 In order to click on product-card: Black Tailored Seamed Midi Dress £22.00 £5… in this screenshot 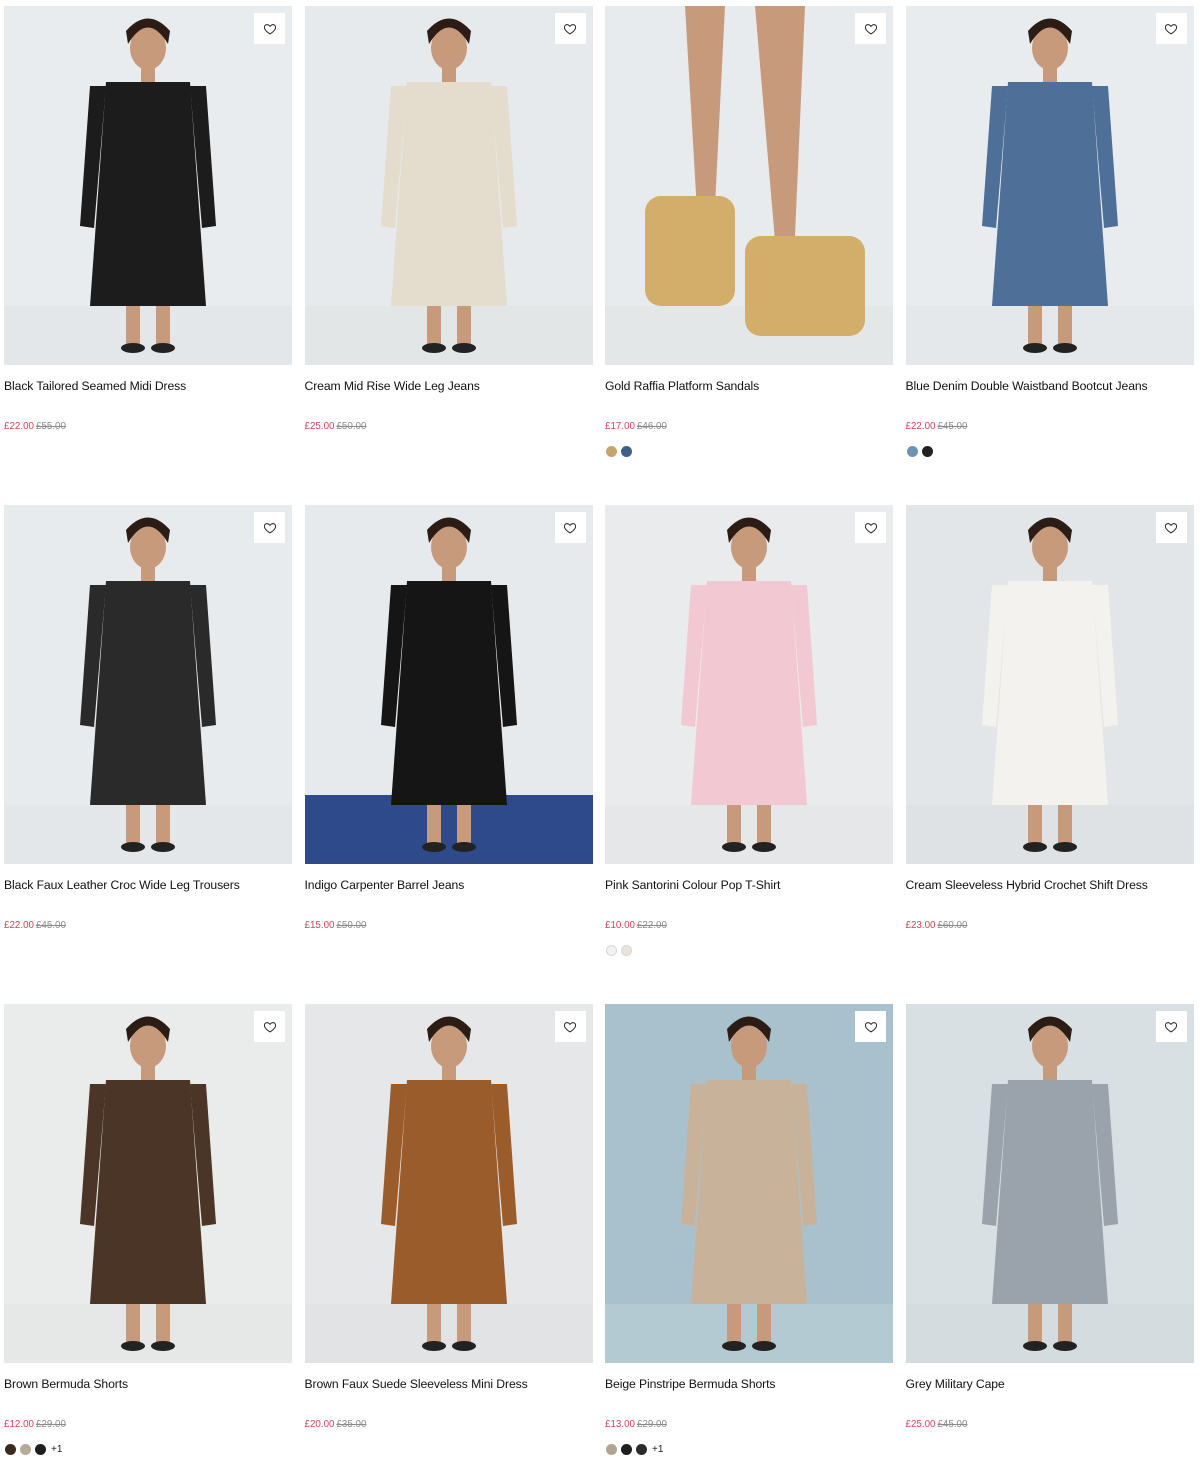, I will do `click(148, 219)`.